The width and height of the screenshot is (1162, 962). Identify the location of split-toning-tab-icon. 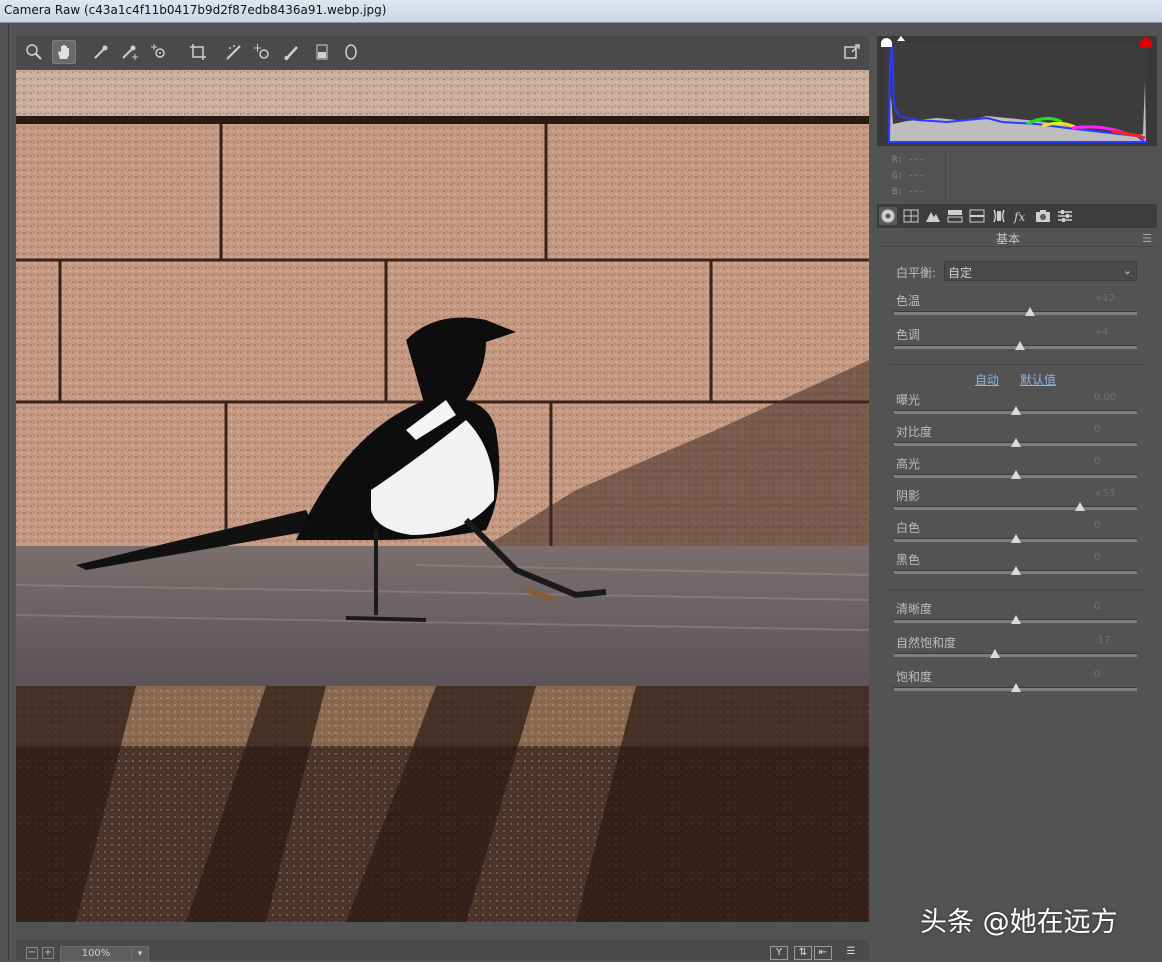
(977, 216).